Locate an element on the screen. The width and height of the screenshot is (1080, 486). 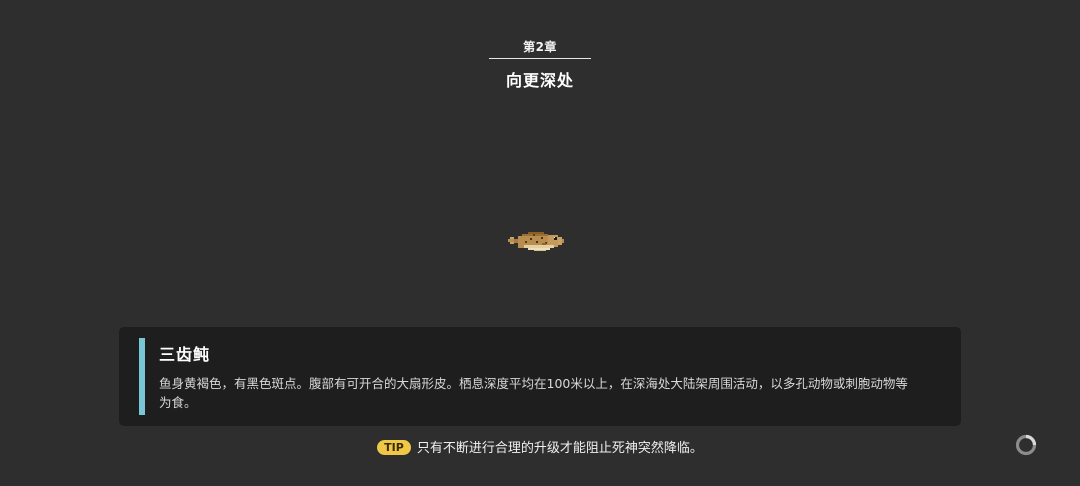
chapter-number: 第2章 is located at coordinates (540, 48).